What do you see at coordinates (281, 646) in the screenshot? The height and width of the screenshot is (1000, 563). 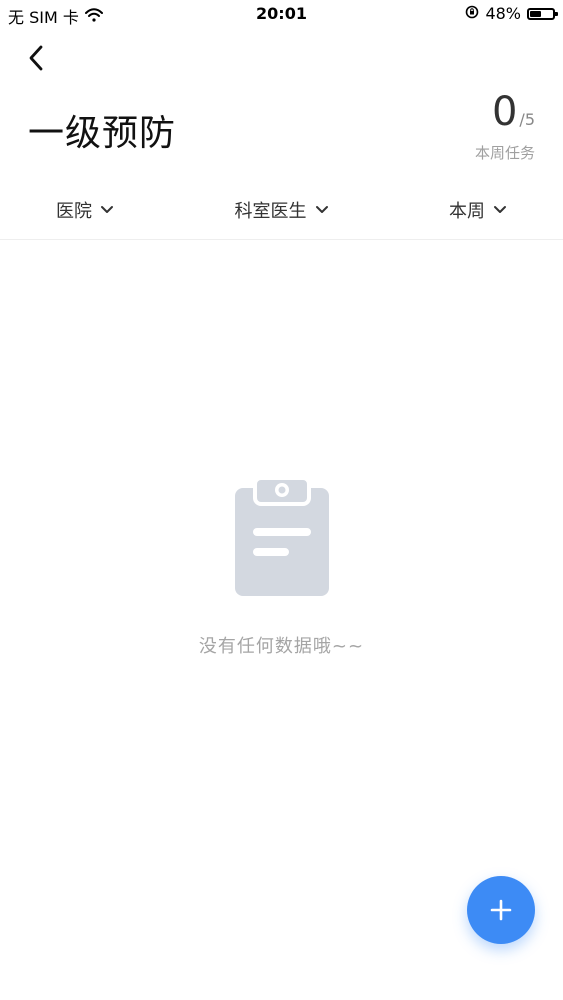 I see `empty-message: 没有任何数据哦~~` at bounding box center [281, 646].